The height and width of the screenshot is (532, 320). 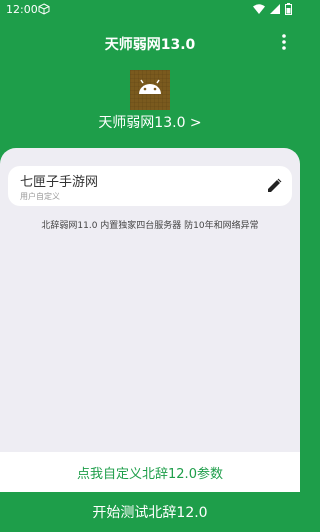 What do you see at coordinates (275, 10) in the screenshot?
I see `signal-icon` at bounding box center [275, 10].